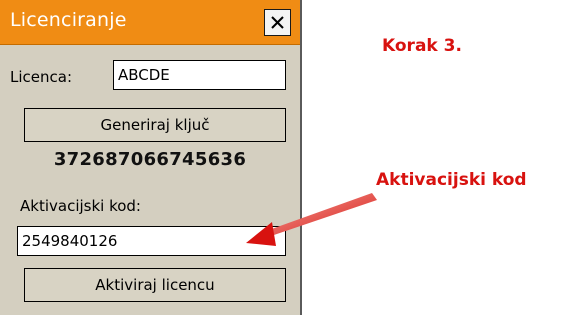 This screenshot has width=578, height=315. Describe the element at coordinates (150, 22) in the screenshot. I see `title-bar: Licenciranje` at that location.